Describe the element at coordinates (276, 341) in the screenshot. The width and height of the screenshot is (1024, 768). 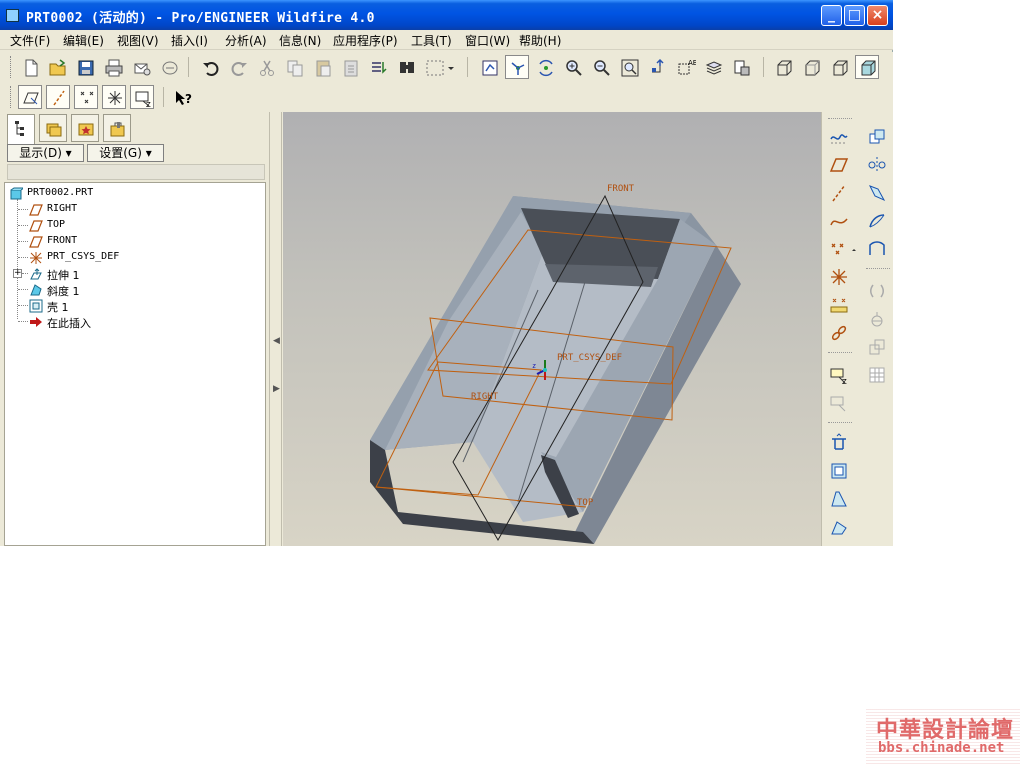
I see `collapse-left-arrow-icon: ◀` at that location.